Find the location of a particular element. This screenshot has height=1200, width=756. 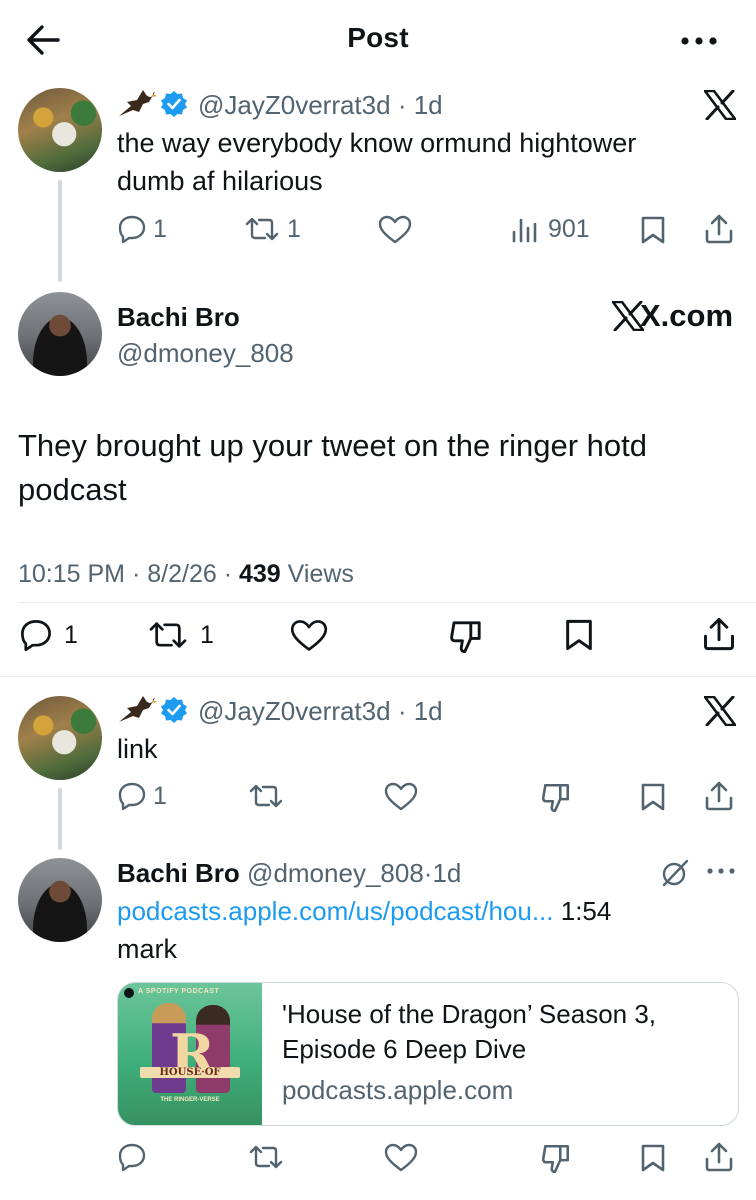

post-meta: 10:15 PM · 8/2/26 · 439 Views is located at coordinates (186, 574).